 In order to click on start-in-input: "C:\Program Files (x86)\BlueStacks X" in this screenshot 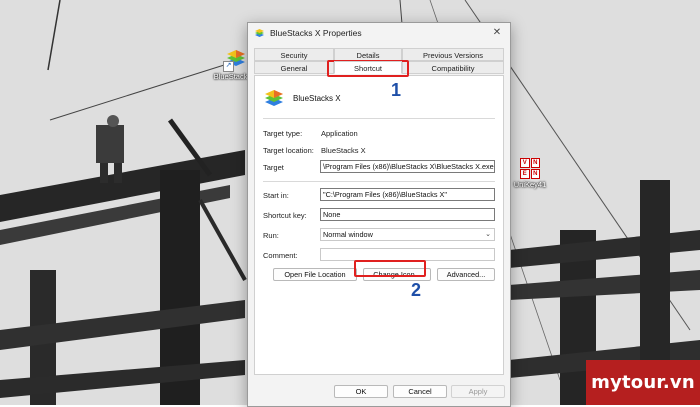, I will do `click(407, 194)`.